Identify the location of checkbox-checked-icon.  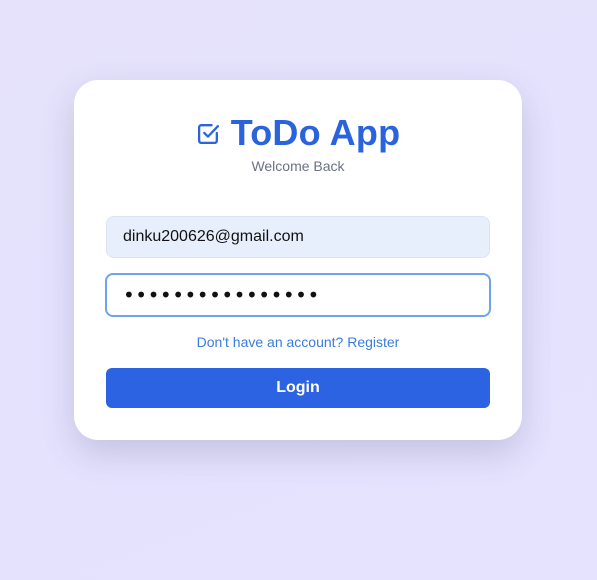
(208, 133).